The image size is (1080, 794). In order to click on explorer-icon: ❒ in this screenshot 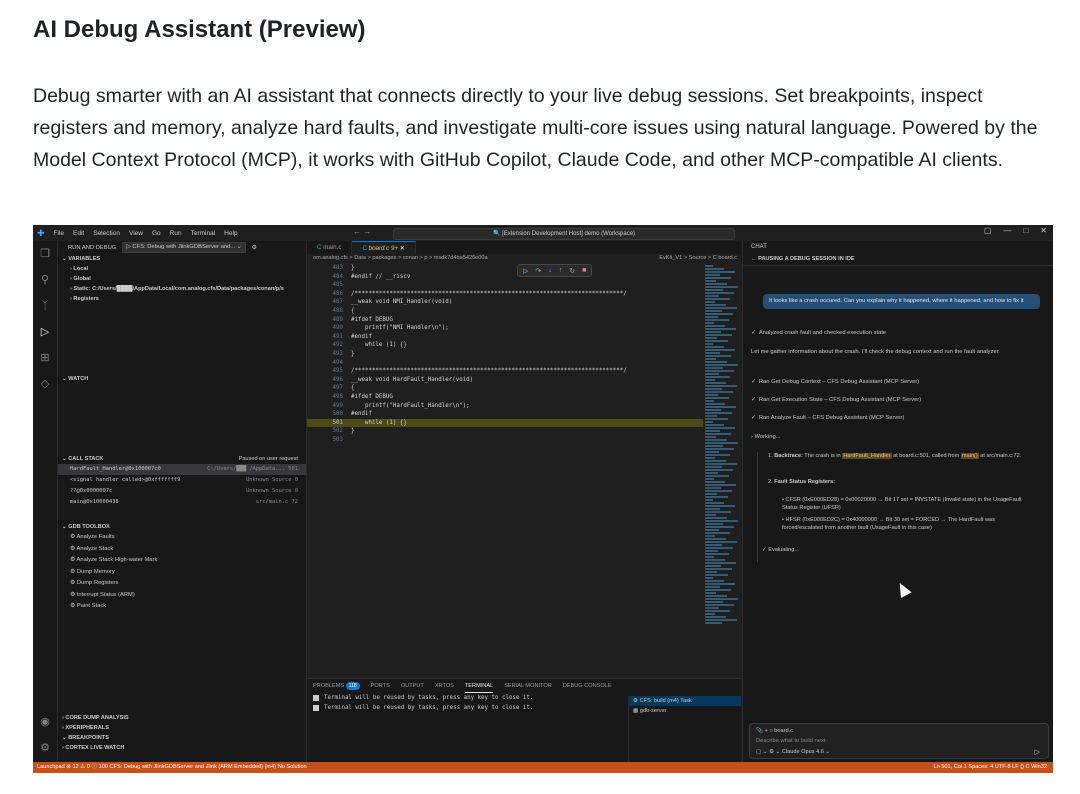, I will do `click(45, 254)`.